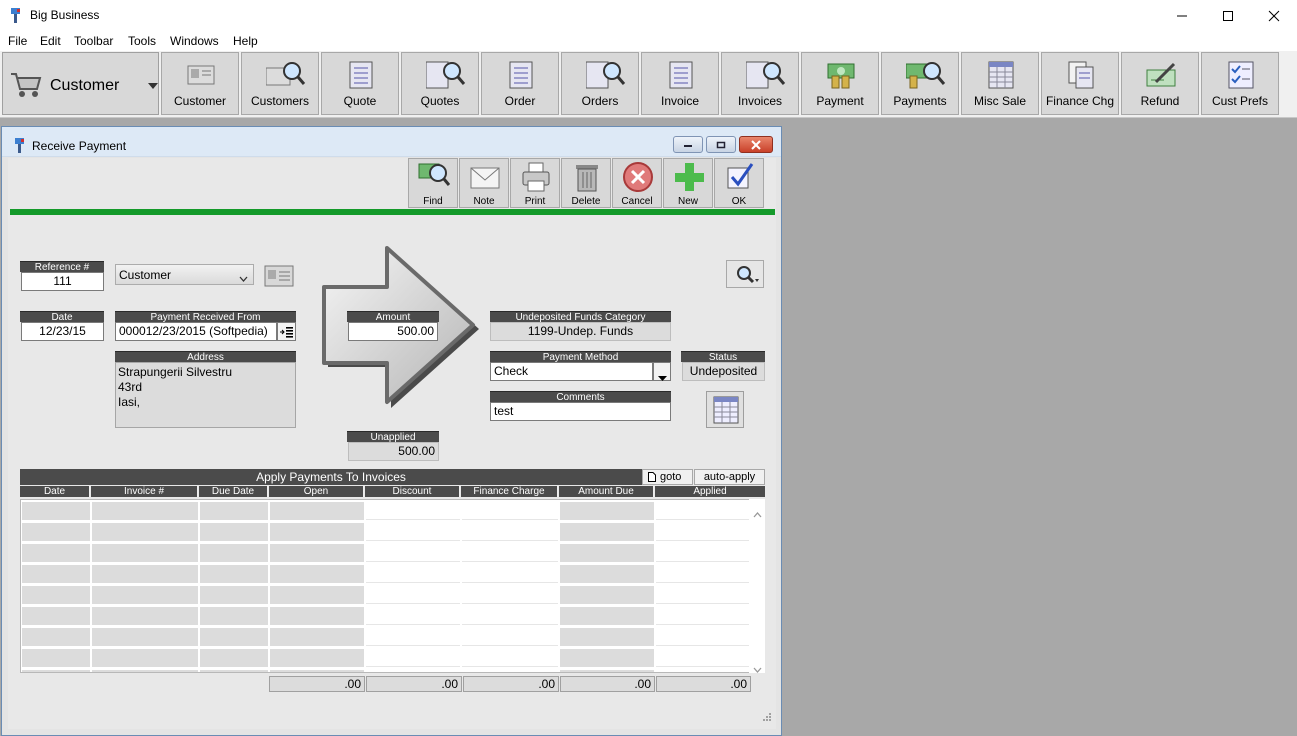 The width and height of the screenshot is (1297, 736). What do you see at coordinates (688, 183) in the screenshot?
I see `new-button: New` at bounding box center [688, 183].